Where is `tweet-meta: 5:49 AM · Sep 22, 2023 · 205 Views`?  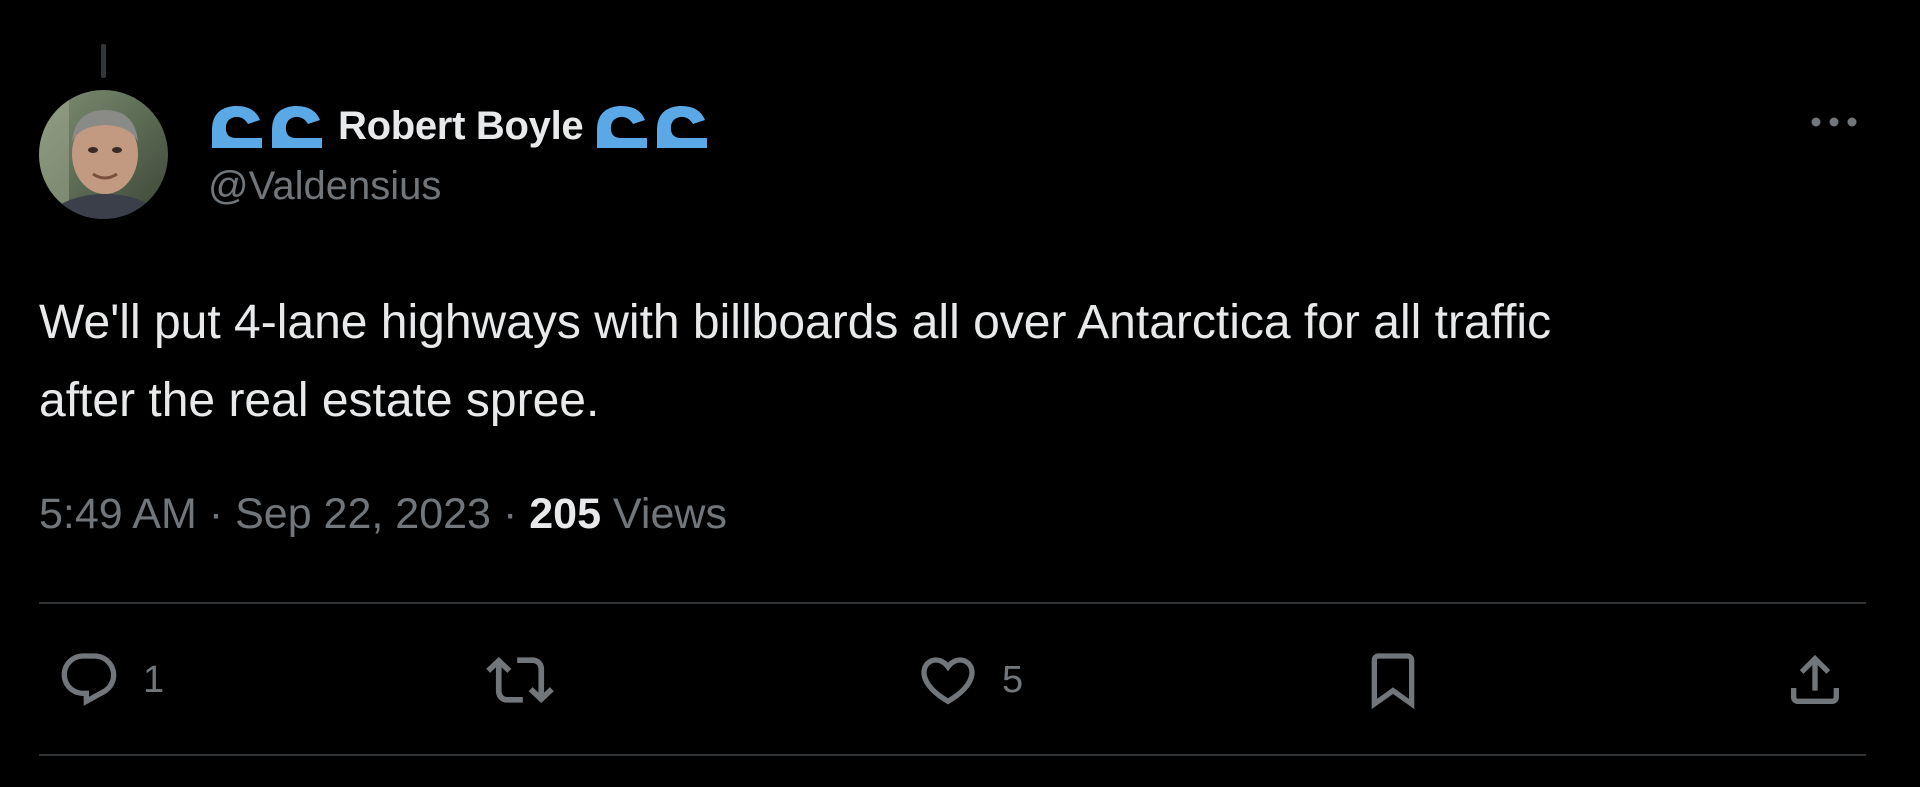
tweet-meta: 5:49 AM · Sep 22, 2023 · 205 Views is located at coordinates (383, 514).